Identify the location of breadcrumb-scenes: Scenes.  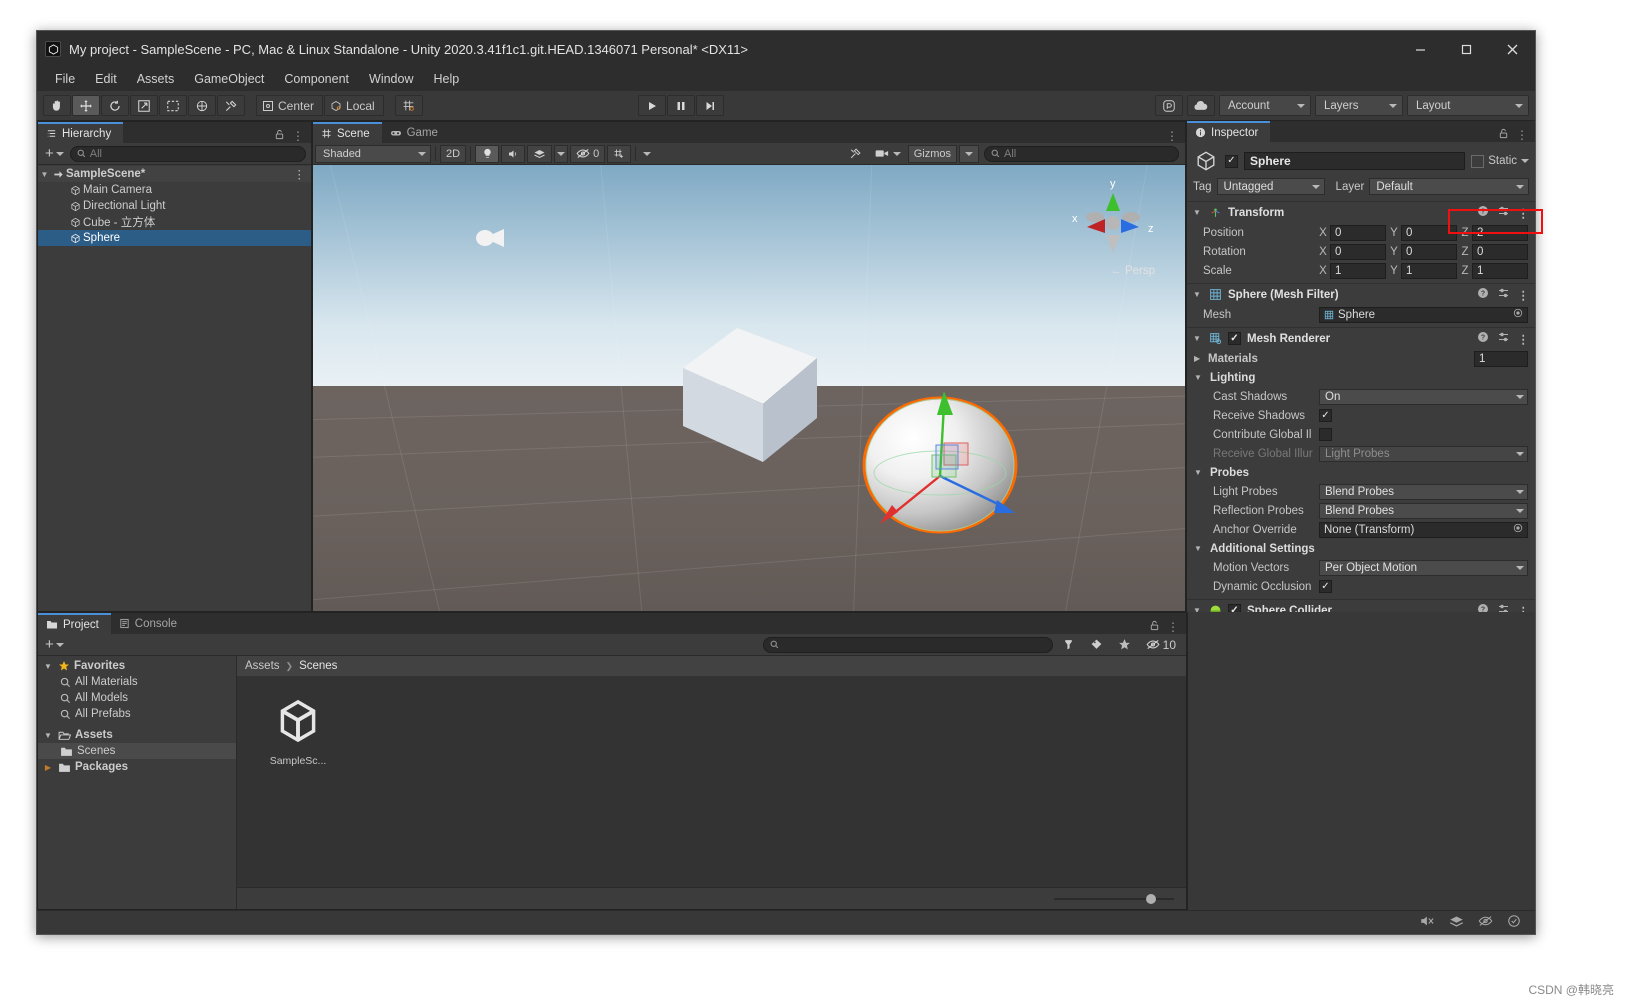
(318, 666).